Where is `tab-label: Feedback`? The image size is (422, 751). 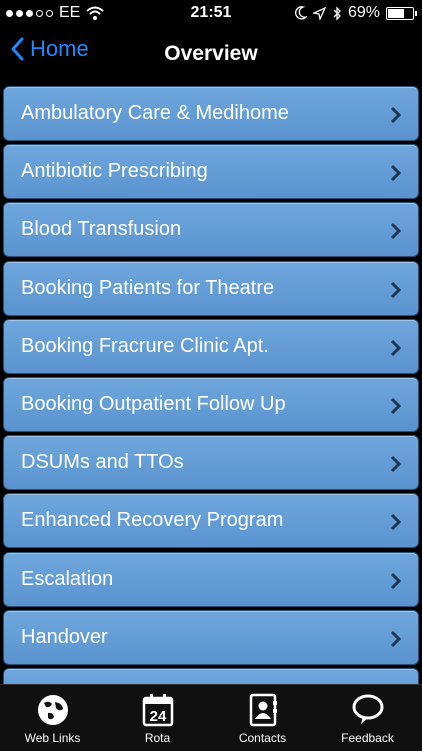 tab-label: Feedback is located at coordinates (367, 738).